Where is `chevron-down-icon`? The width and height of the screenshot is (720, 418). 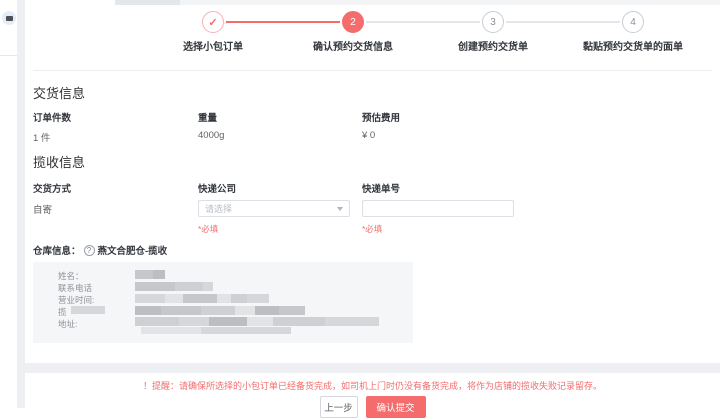
chevron-down-icon is located at coordinates (340, 208).